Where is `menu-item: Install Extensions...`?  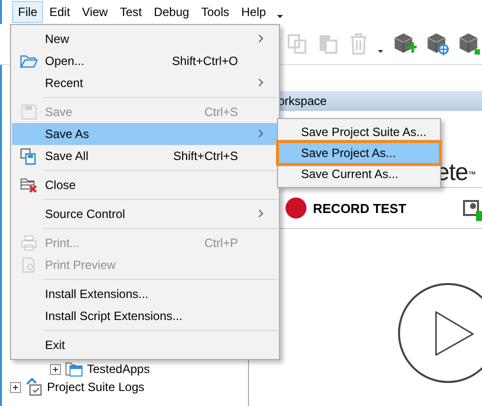 menu-item: Install Extensions... is located at coordinates (145, 294).